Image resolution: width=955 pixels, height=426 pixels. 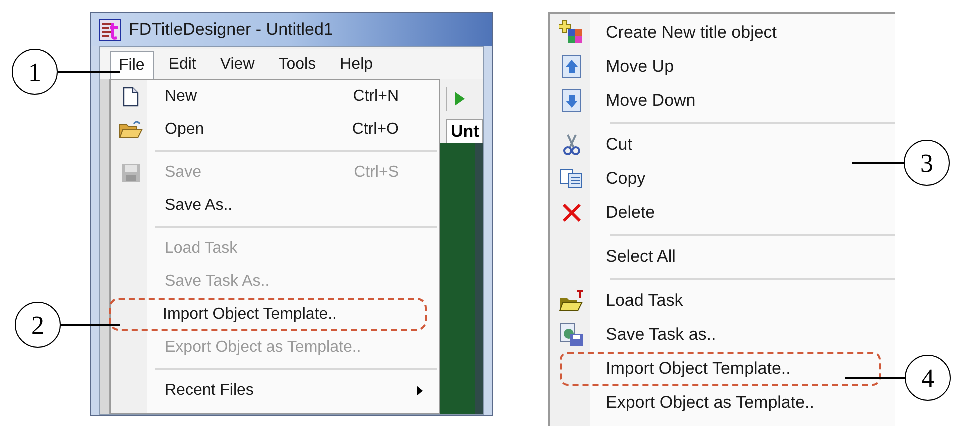 What do you see at coordinates (572, 145) in the screenshot?
I see `scissors-icon` at bounding box center [572, 145].